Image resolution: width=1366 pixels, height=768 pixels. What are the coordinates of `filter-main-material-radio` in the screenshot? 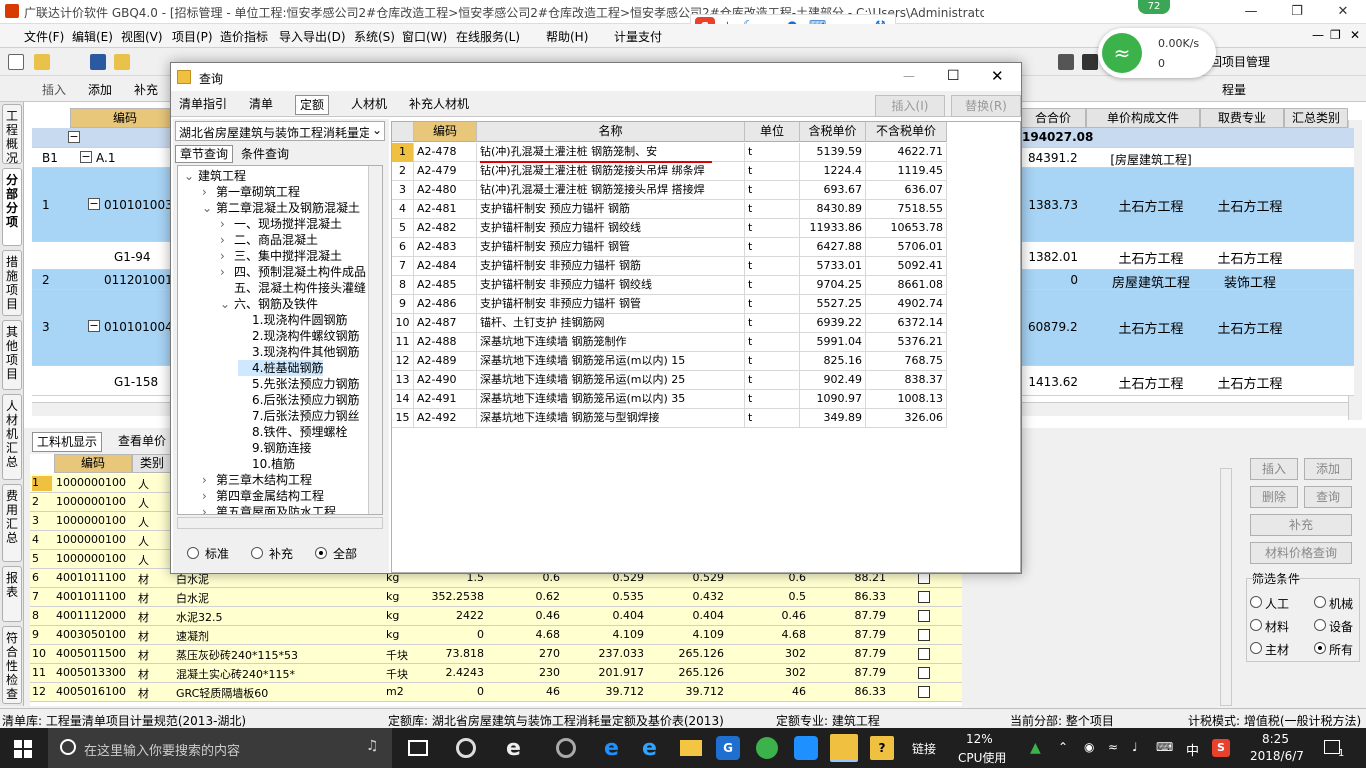 It's located at (1256, 648).